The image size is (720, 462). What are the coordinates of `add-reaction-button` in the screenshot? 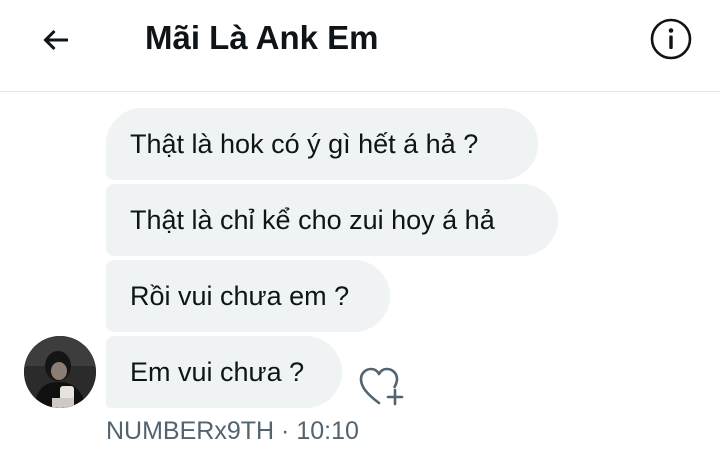 It's located at (382, 386).